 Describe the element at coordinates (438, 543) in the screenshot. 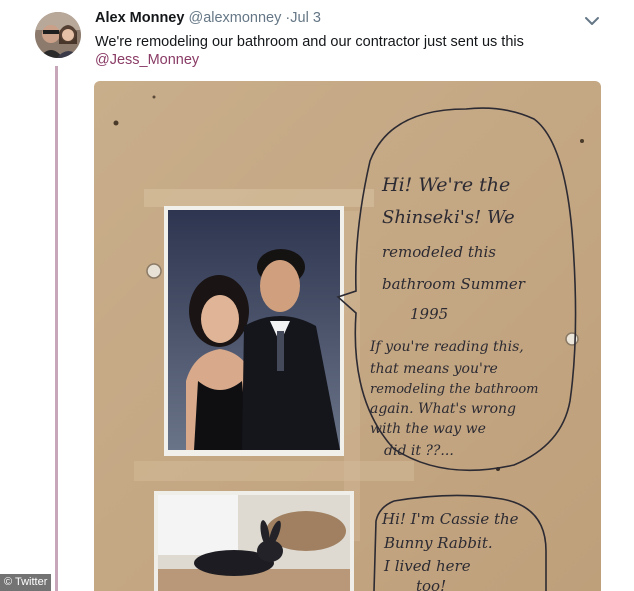

I see `note-line: Bunny Rabbit.` at that location.